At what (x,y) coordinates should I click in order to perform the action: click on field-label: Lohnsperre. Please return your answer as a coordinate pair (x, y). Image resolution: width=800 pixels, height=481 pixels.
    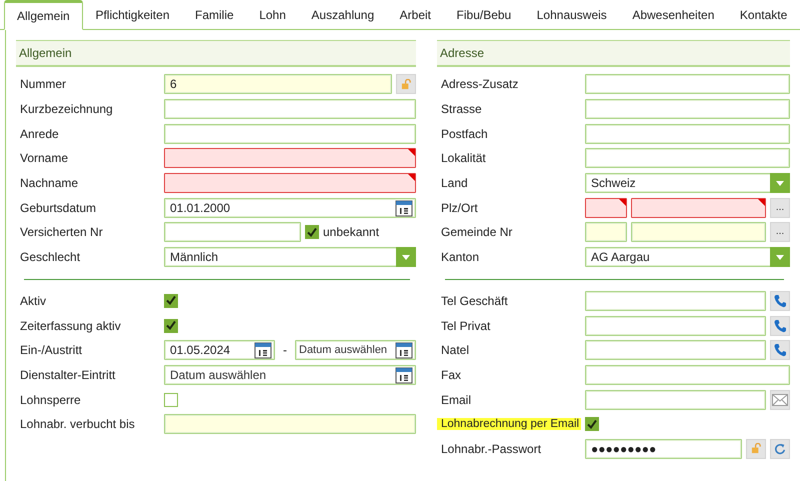
    Looking at the image, I should click on (50, 399).